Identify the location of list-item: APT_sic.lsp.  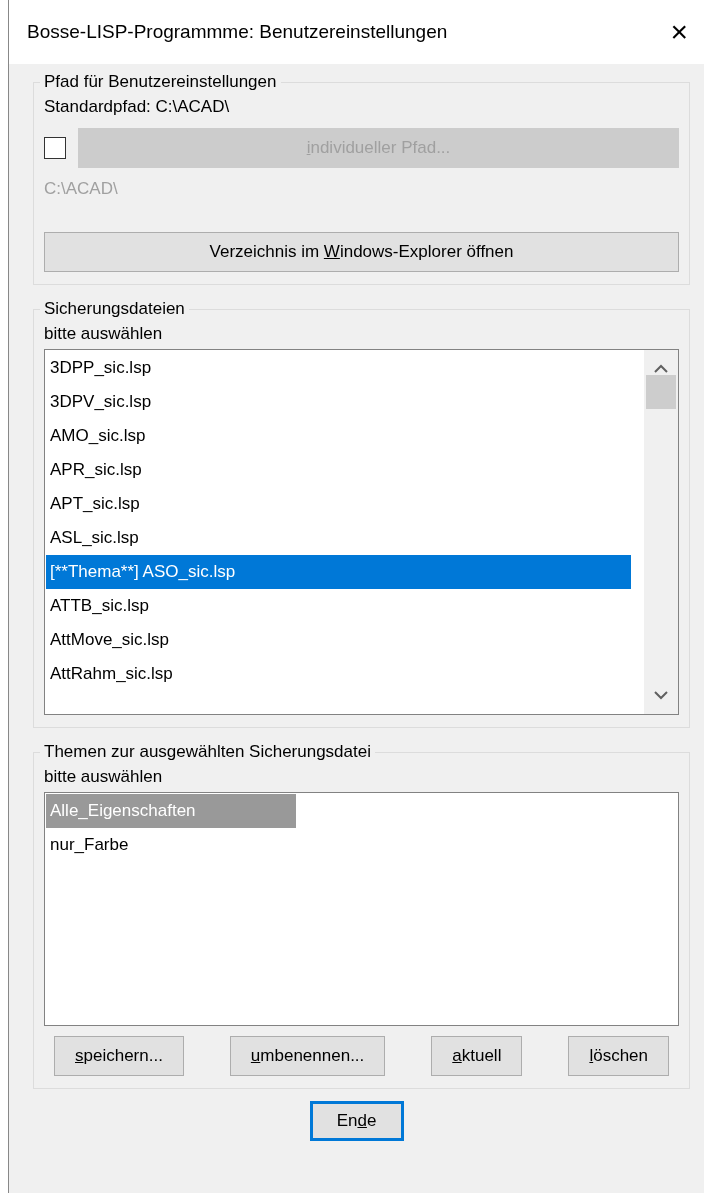
(338, 504).